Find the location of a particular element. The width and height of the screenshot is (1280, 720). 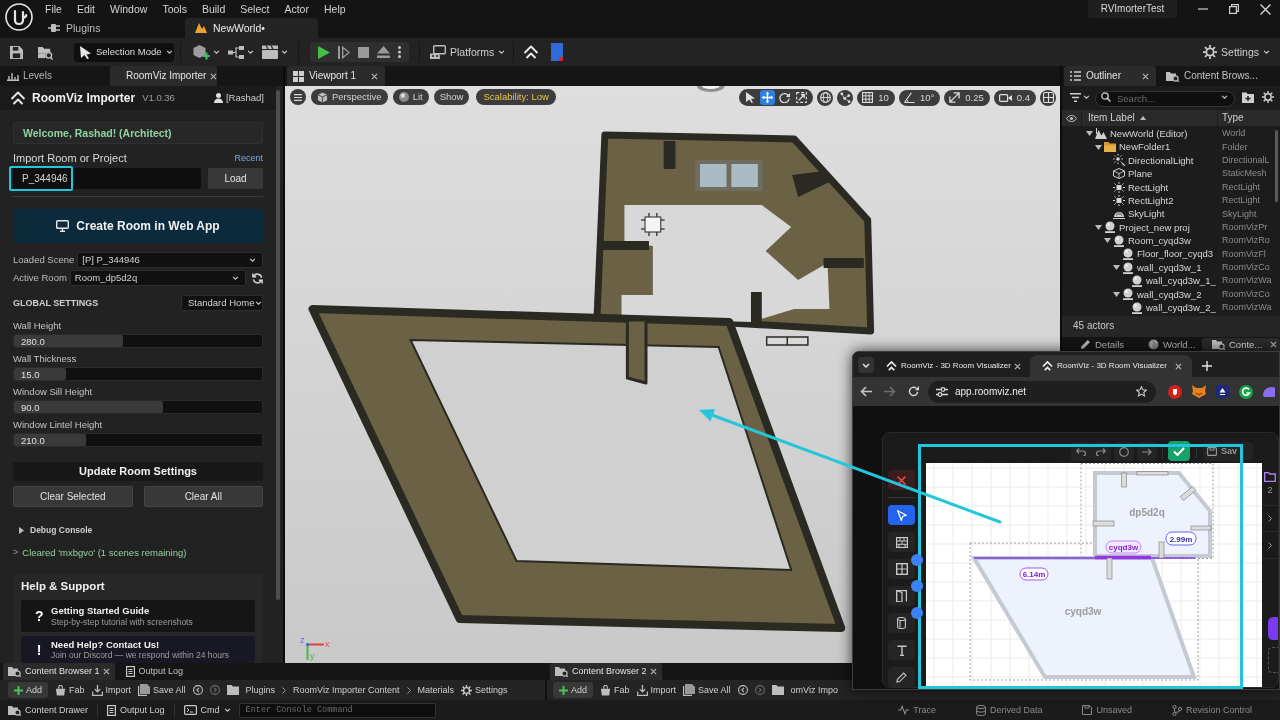

menu-item: File is located at coordinates (53, 9).